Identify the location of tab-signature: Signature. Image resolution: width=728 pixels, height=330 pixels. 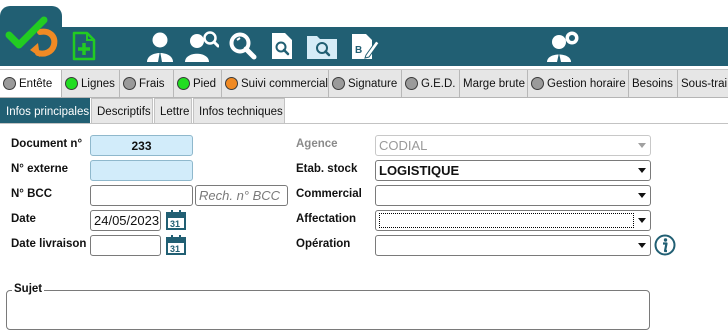
(365, 83).